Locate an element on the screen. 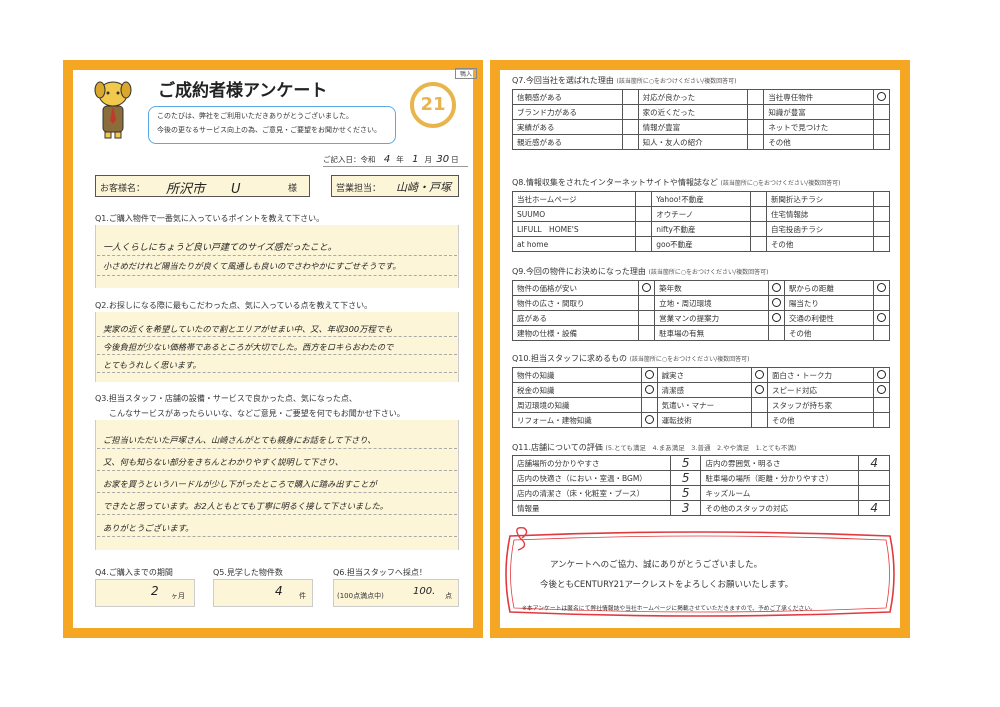 This screenshot has height=707, width=1000. q8-row: at home goo不動産 その他 is located at coordinates (700, 244).